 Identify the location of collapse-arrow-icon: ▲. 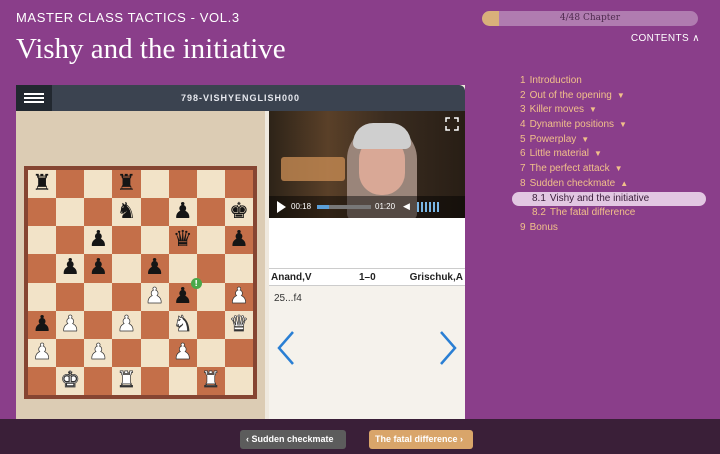
(624, 183).